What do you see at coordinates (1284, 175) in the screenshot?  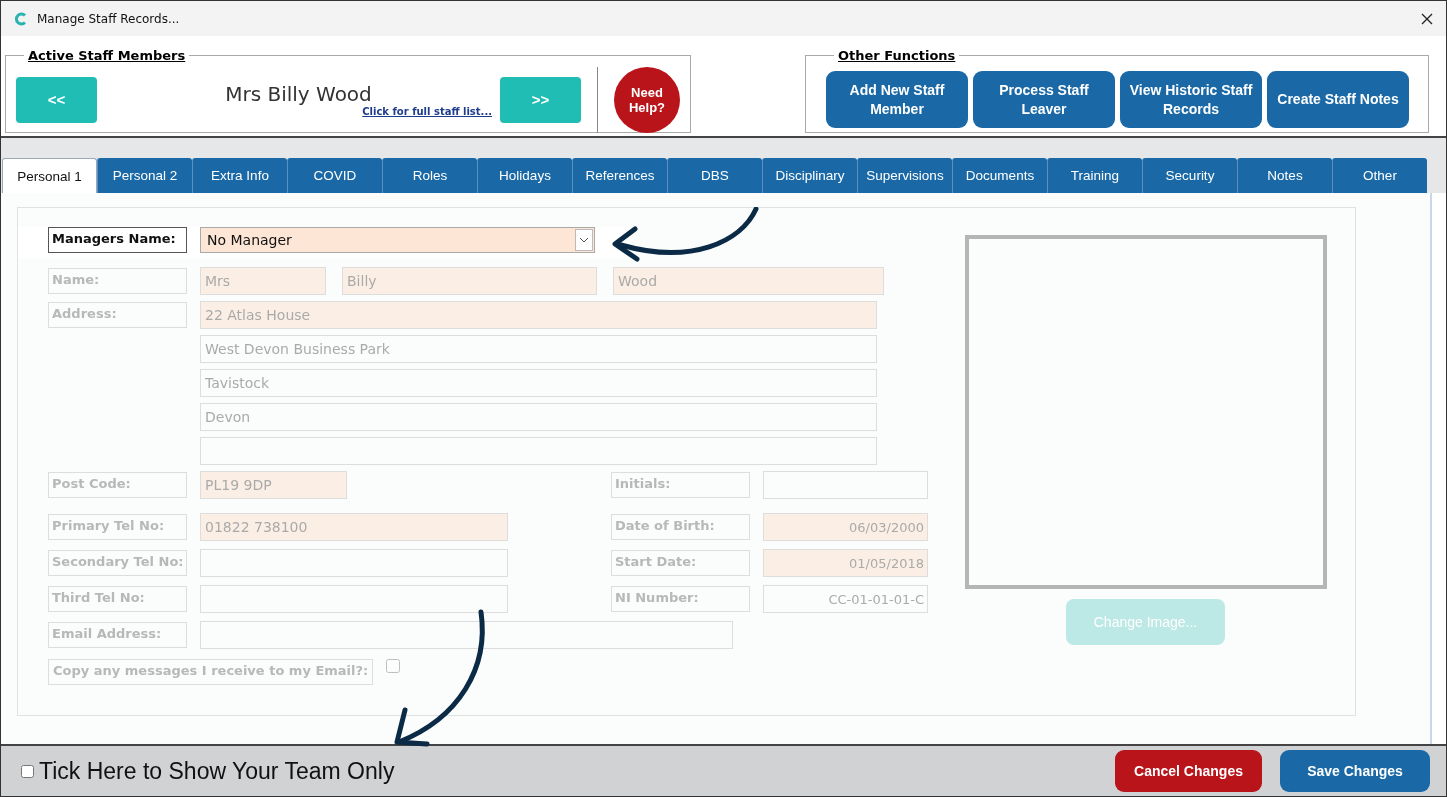 I see `tab: Notes` at bounding box center [1284, 175].